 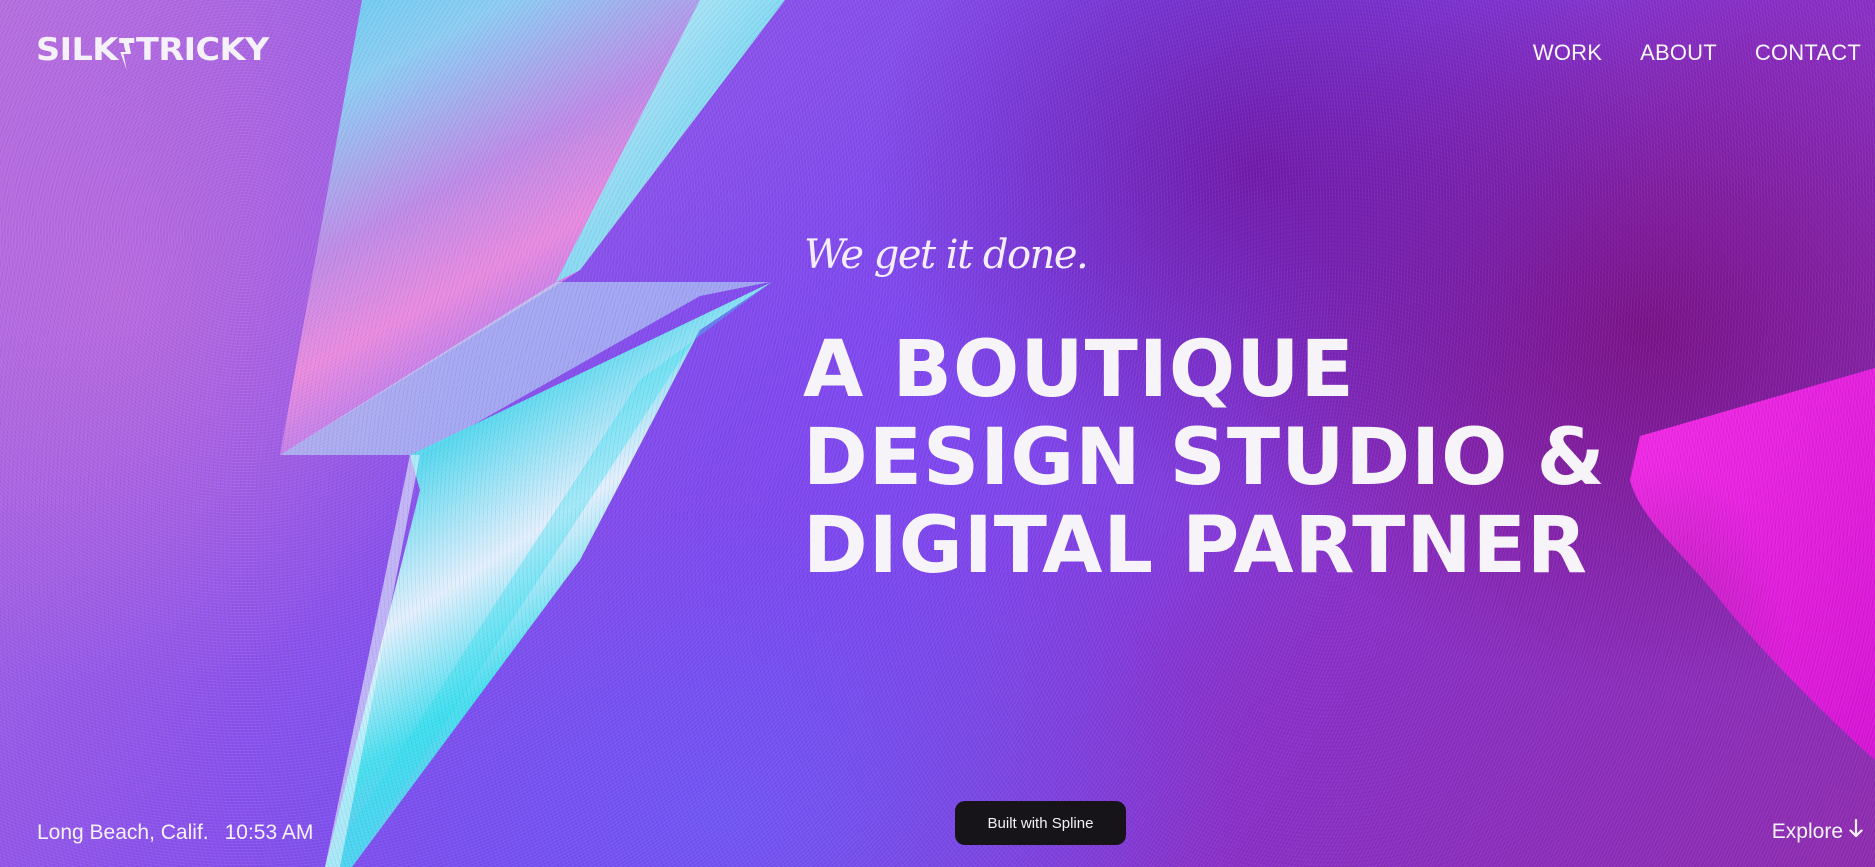 I want to click on explore-label: Explore, so click(x=1807, y=831).